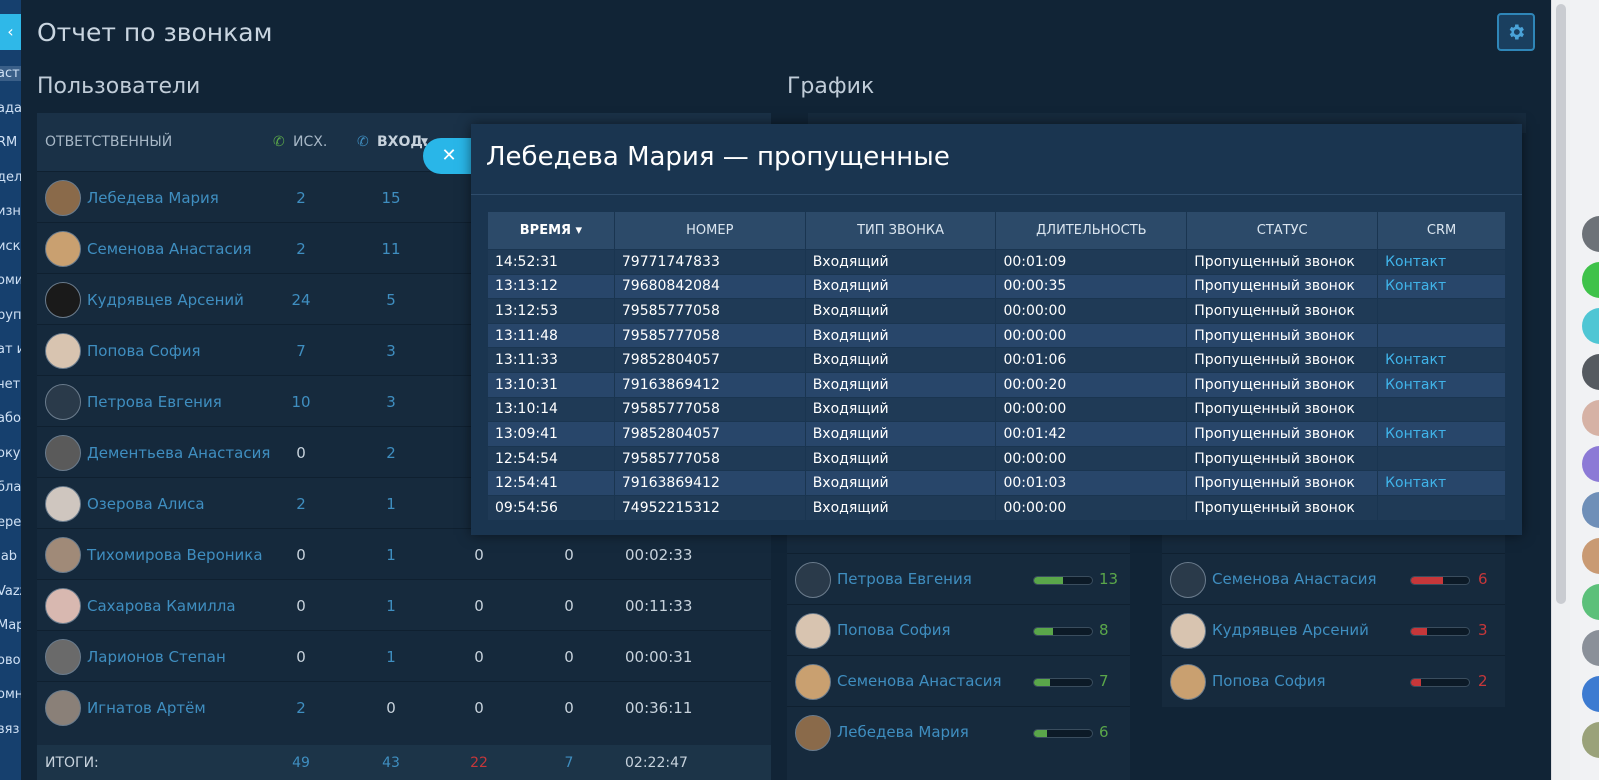 This screenshot has width=1599, height=780. I want to click on rank-row: Попова София 8, so click(958, 630).